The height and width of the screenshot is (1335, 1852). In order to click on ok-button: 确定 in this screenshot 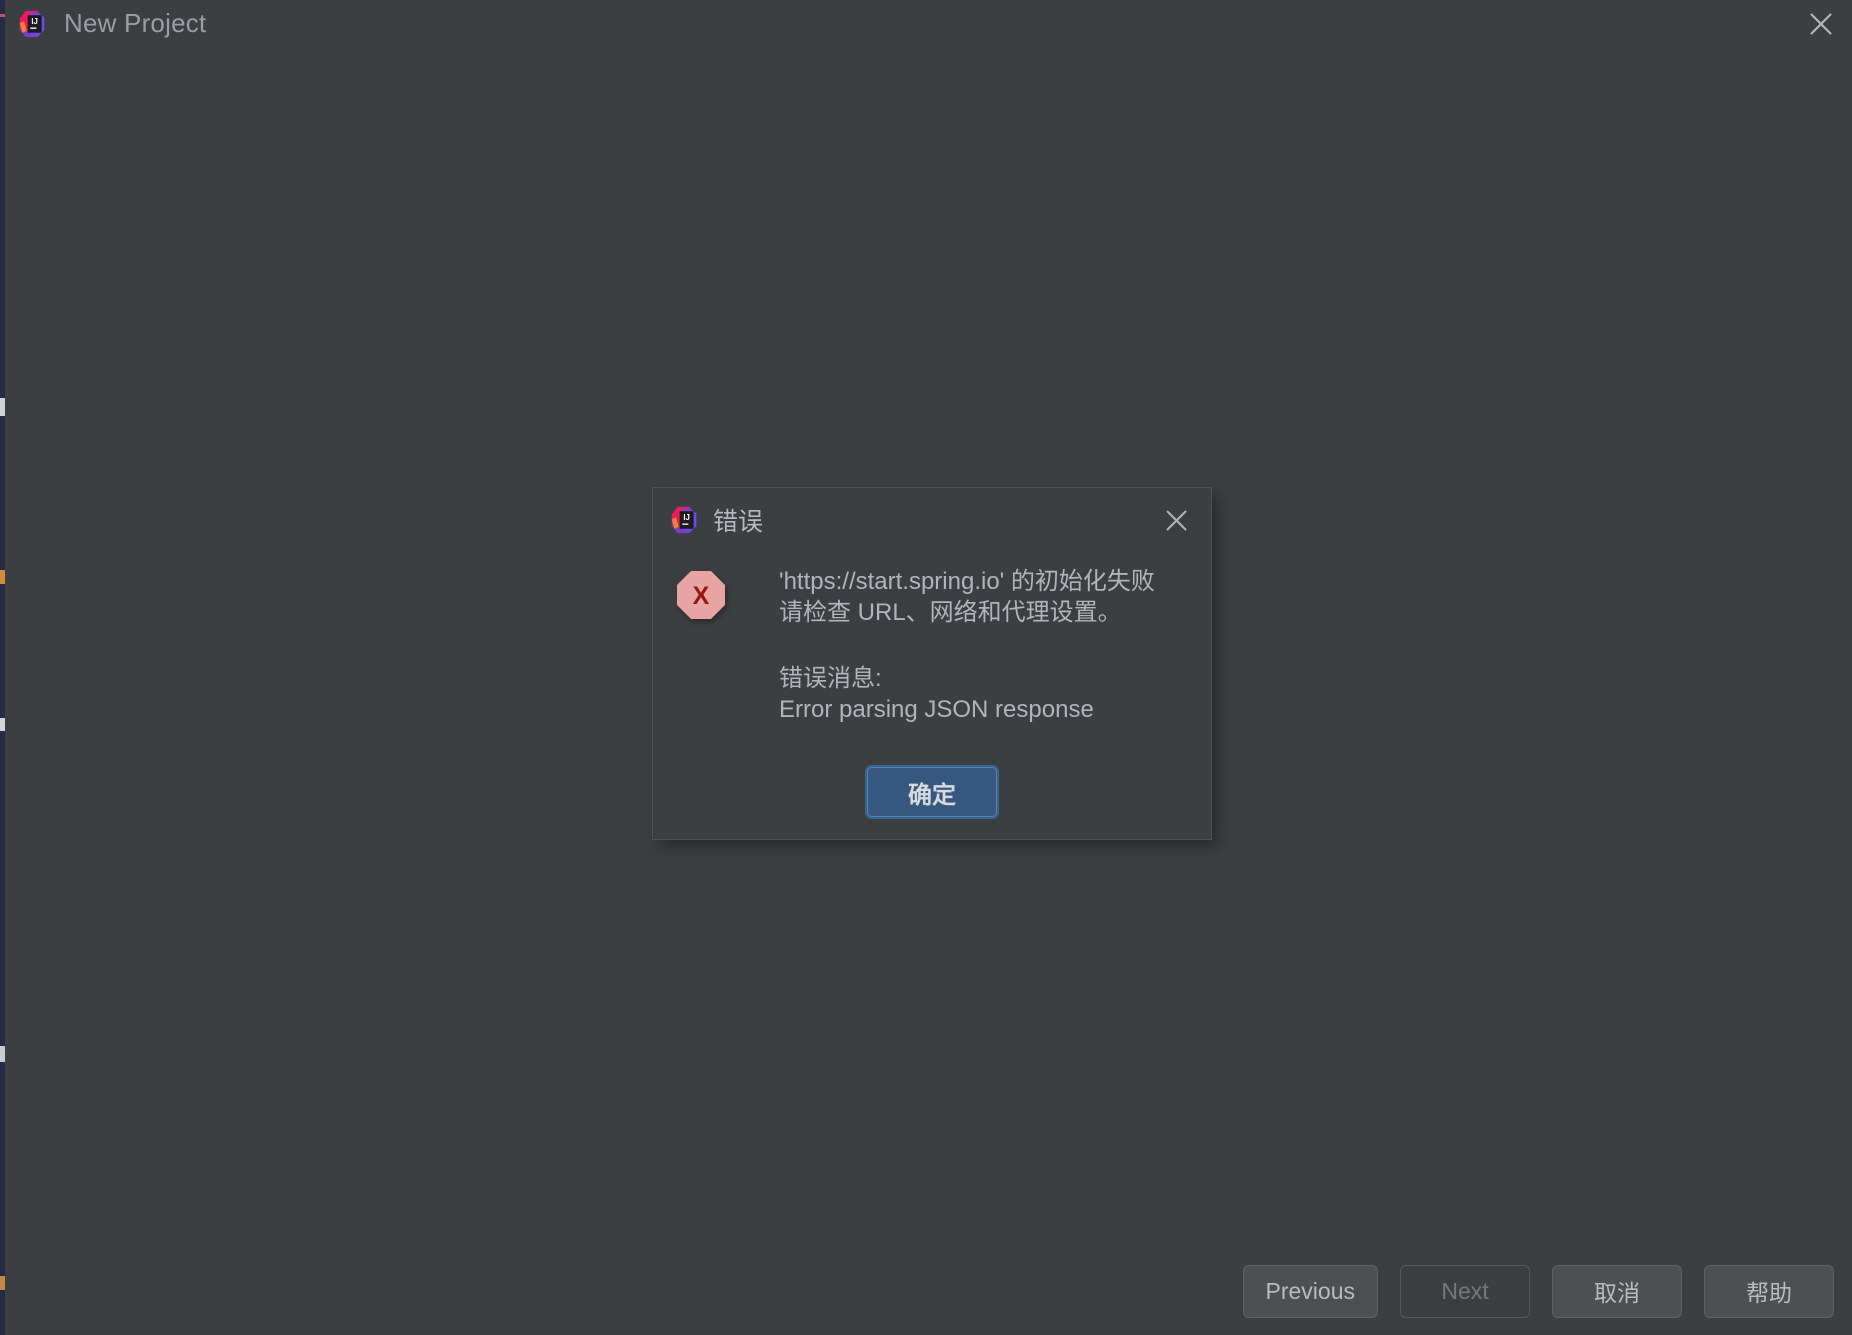, I will do `click(932, 792)`.